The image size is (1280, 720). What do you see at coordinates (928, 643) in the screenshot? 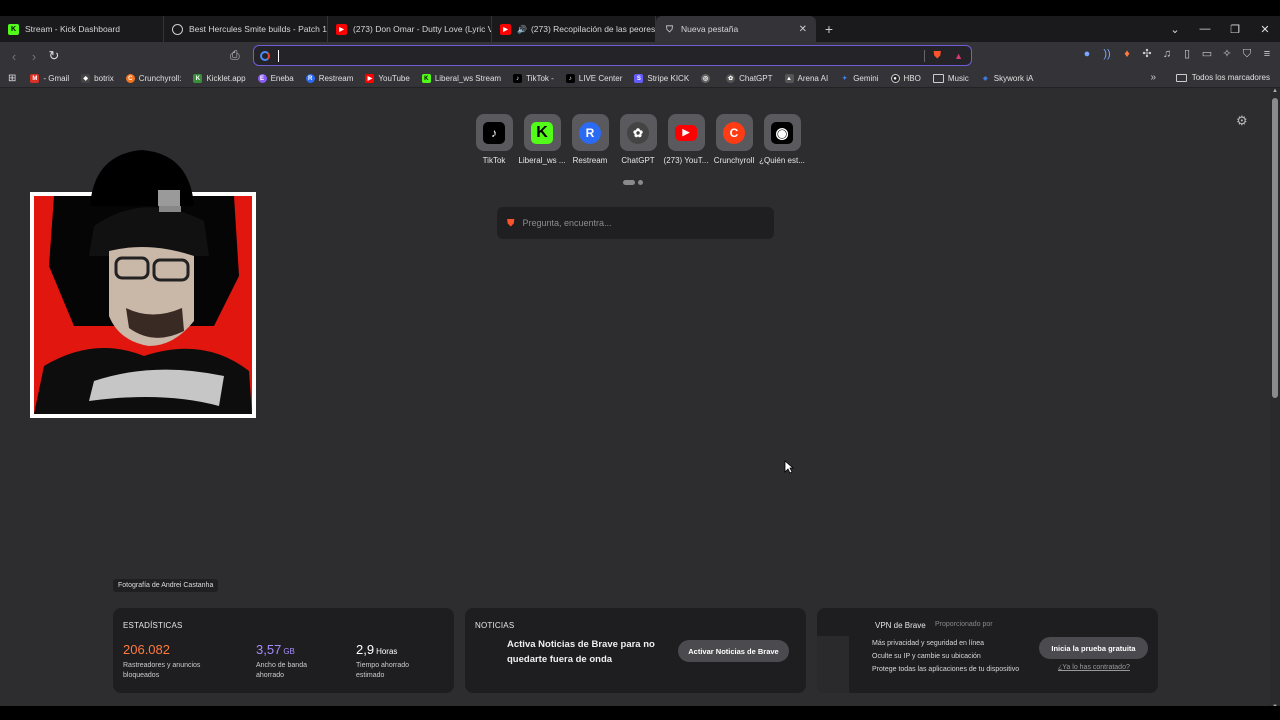
I see `vpn-feature: Más privacidad y seguridad en línea` at bounding box center [928, 643].